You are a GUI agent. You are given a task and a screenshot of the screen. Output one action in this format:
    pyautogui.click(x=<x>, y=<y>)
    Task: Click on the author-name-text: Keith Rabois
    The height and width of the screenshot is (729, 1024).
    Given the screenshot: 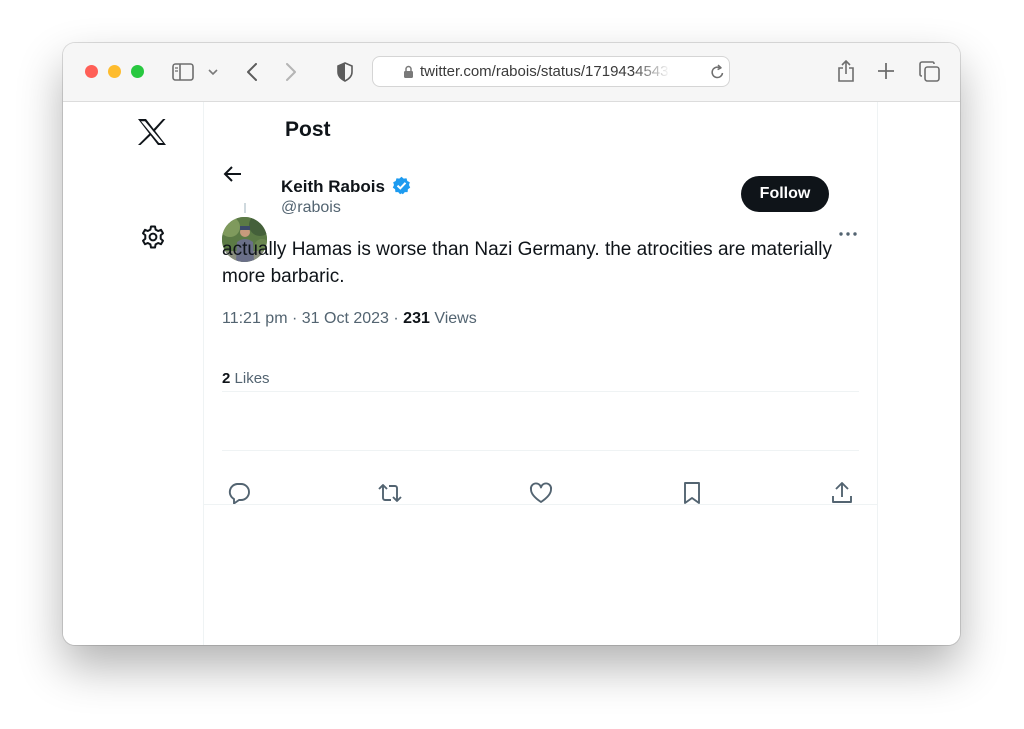 What is the action you would take?
    pyautogui.click(x=333, y=186)
    